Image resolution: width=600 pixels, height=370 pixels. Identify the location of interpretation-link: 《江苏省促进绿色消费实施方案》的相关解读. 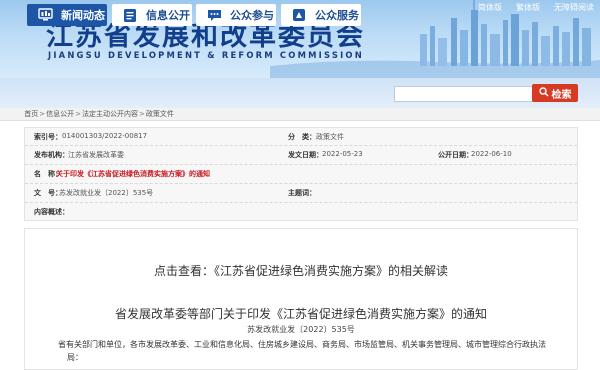
(331, 271).